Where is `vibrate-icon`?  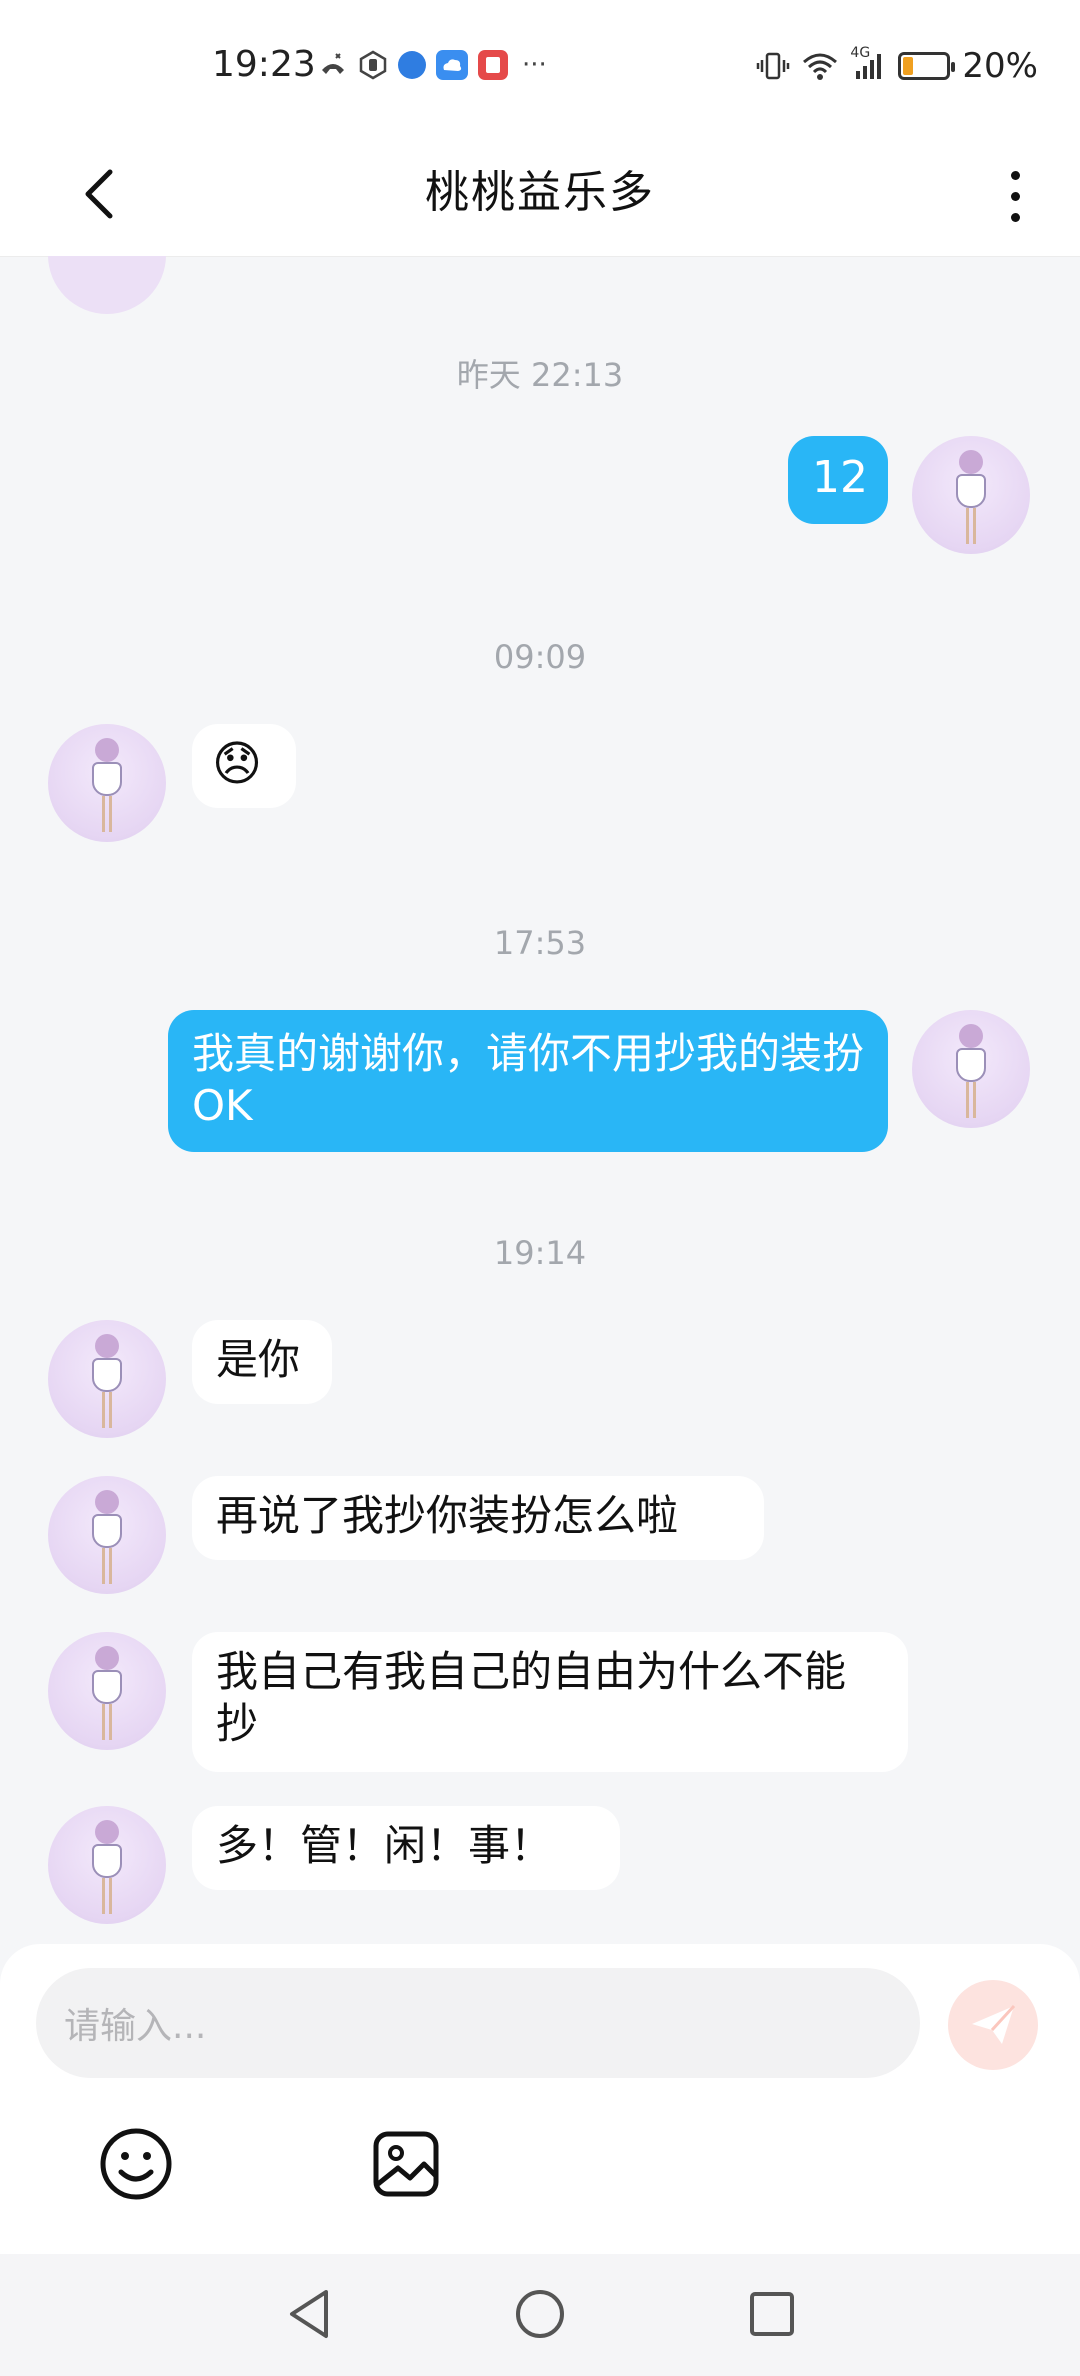
vibrate-icon is located at coordinates (773, 66).